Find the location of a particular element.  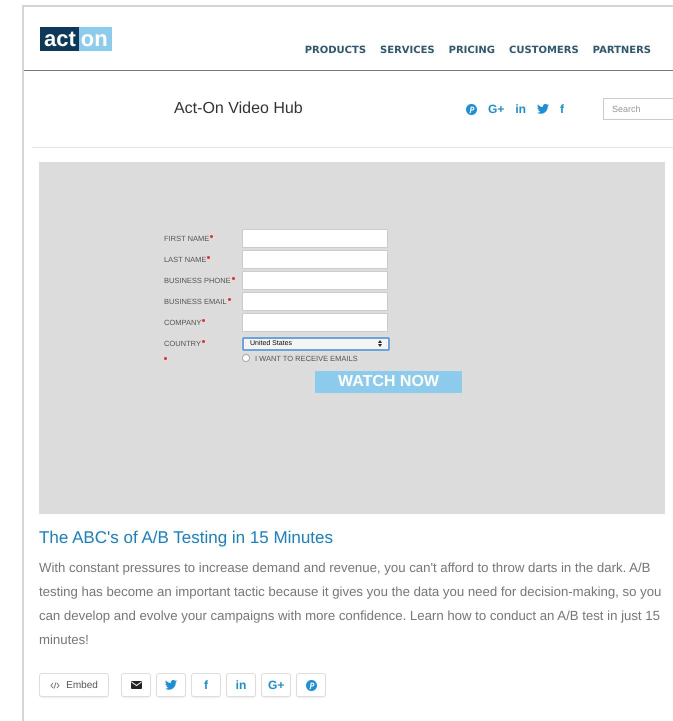

search-field: Search is located at coordinates (638, 109).